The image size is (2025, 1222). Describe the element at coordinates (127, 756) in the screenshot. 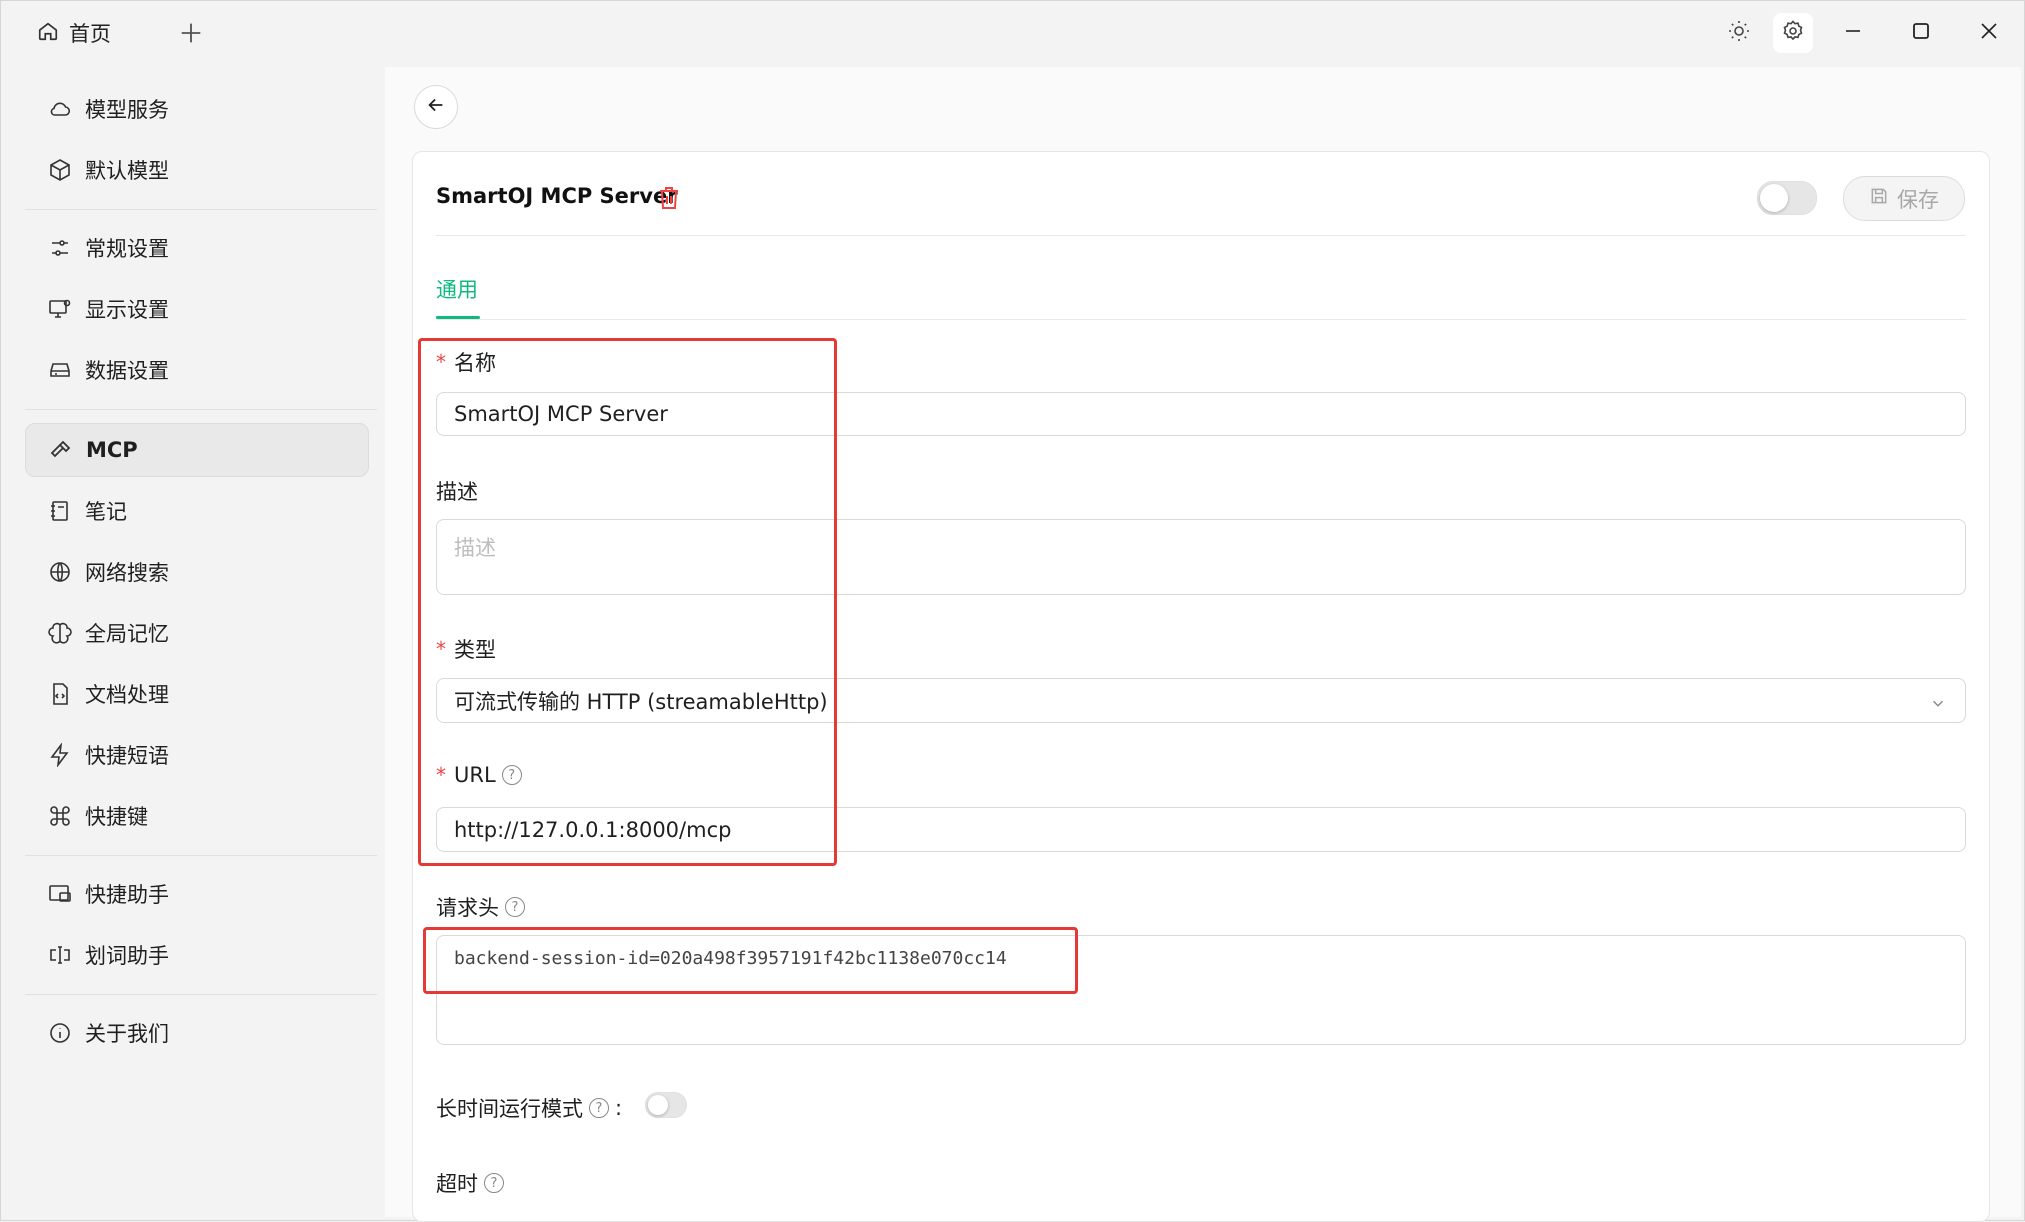

I see `sidebar-item-label: 快捷短语` at that location.